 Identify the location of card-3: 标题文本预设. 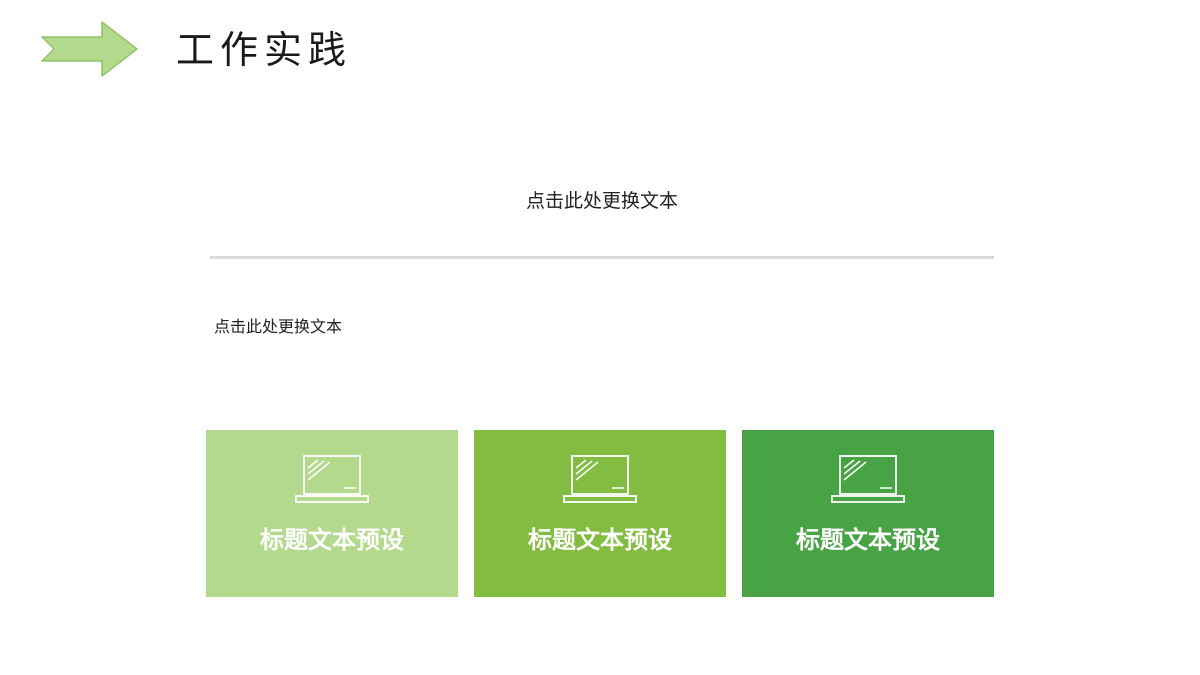
(868, 513).